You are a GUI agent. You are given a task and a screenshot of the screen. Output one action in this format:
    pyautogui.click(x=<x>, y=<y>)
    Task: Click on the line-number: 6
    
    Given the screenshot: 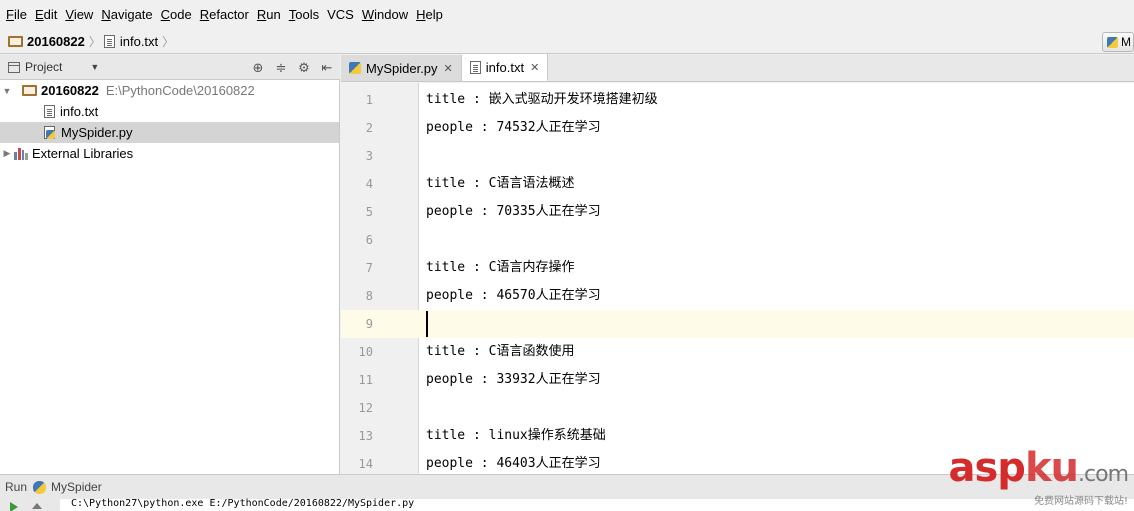 What is the action you would take?
    pyautogui.click(x=369, y=240)
    